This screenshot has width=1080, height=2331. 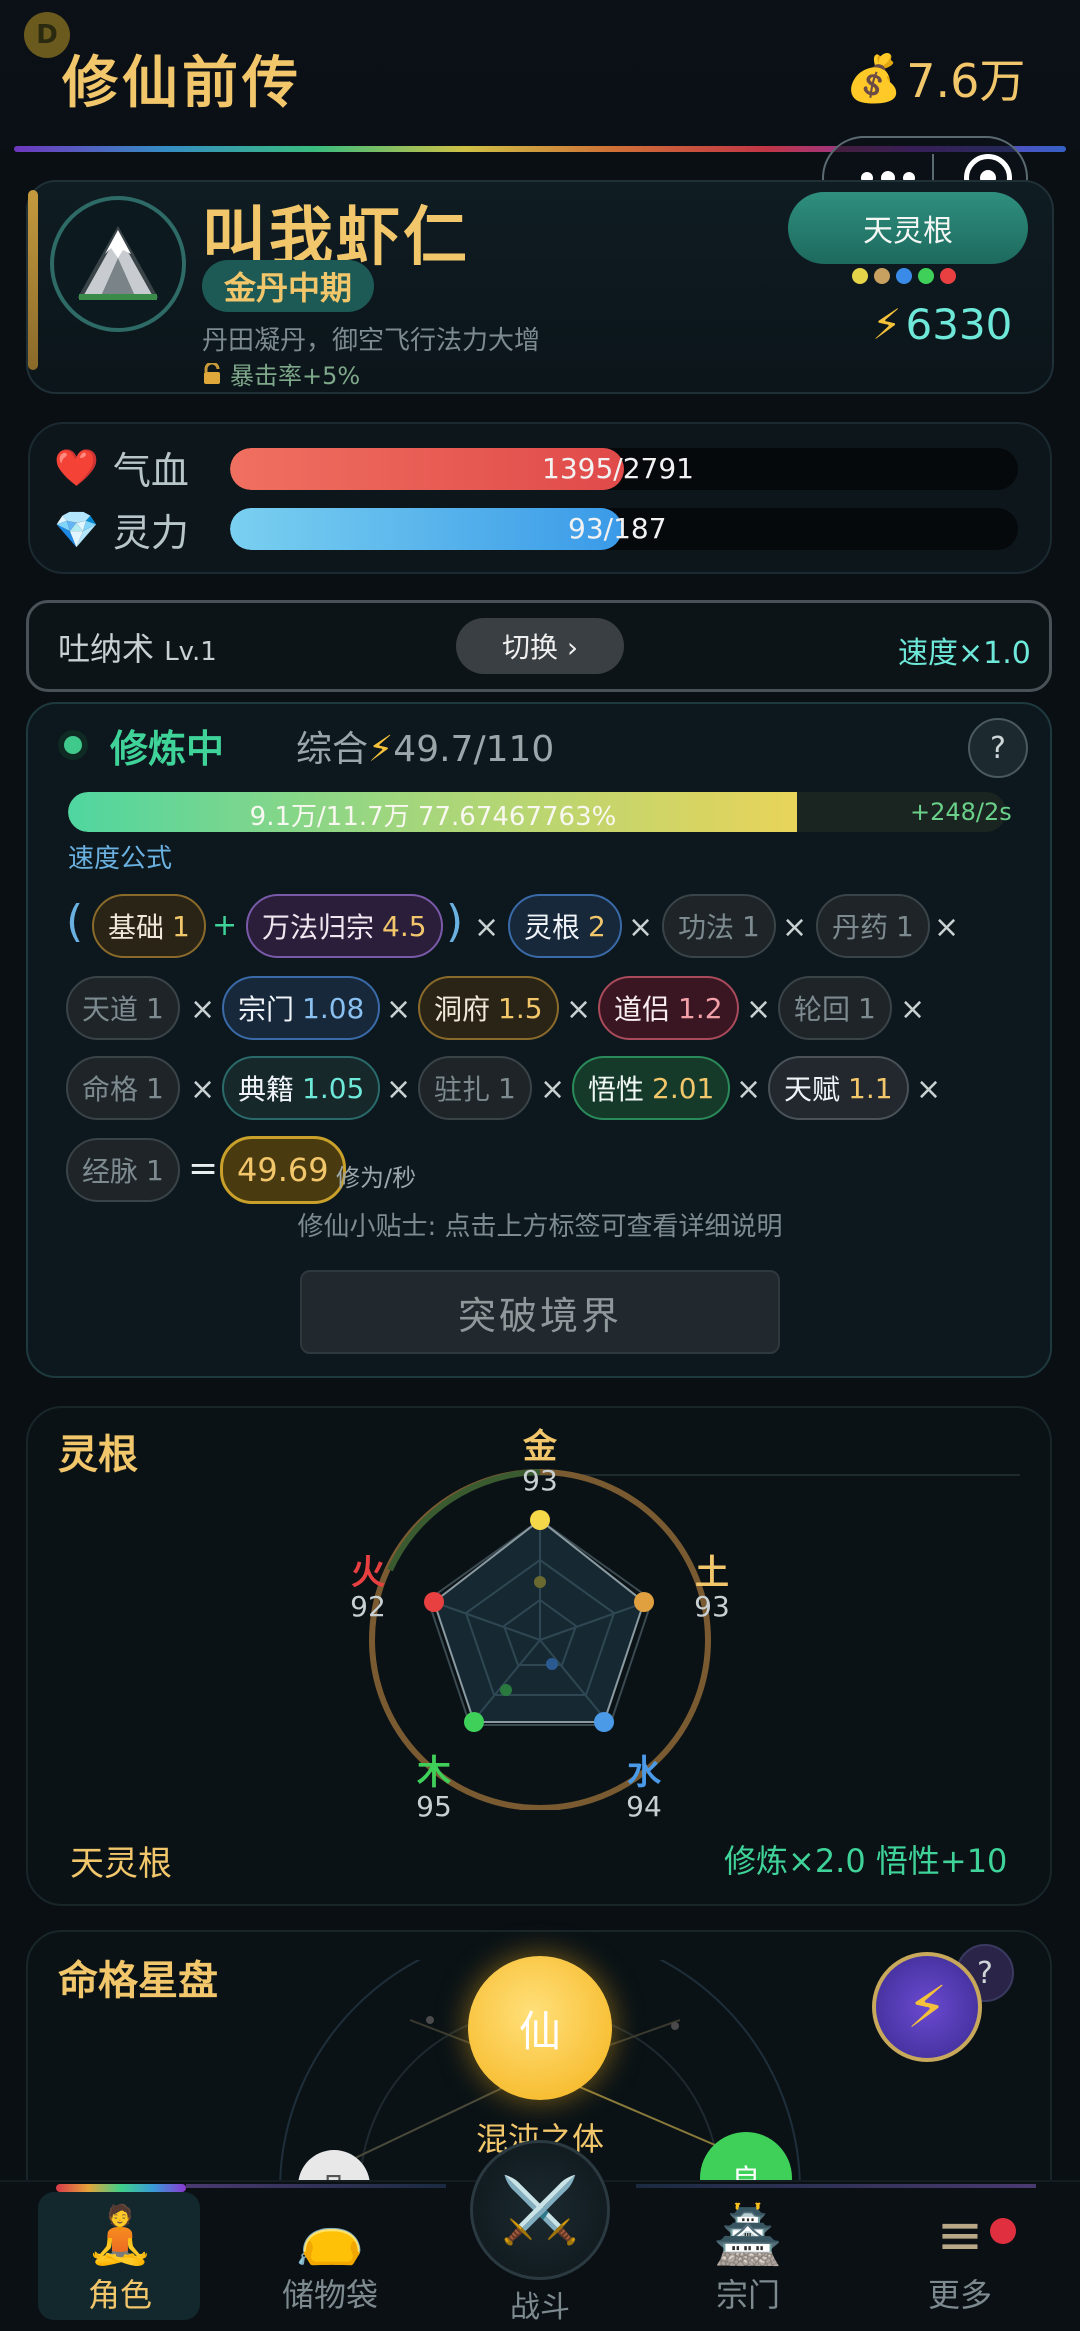 I want to click on combined-rate: 综合⚡49.7/110, so click(x=425, y=746).